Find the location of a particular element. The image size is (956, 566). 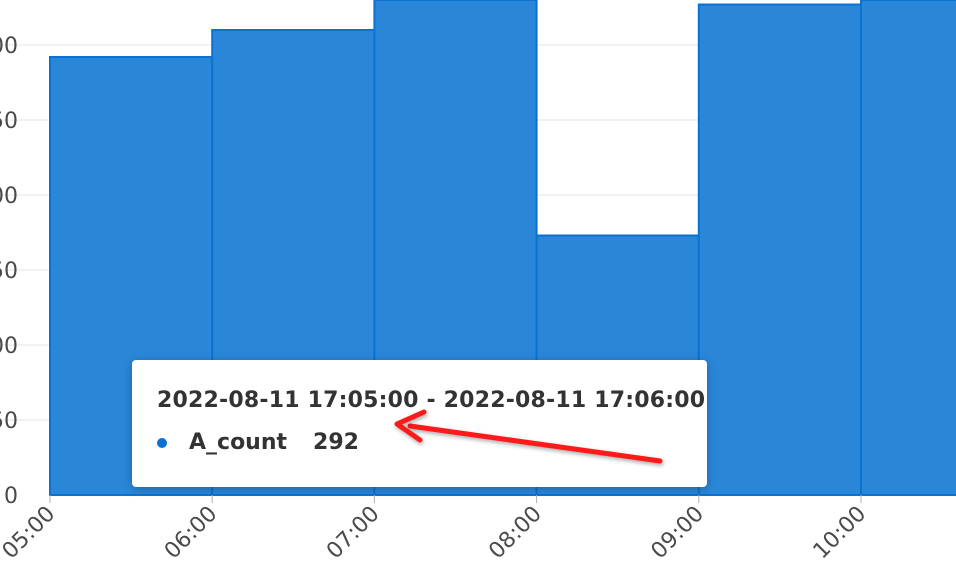

arrow-shaft is located at coordinates (535, 443).